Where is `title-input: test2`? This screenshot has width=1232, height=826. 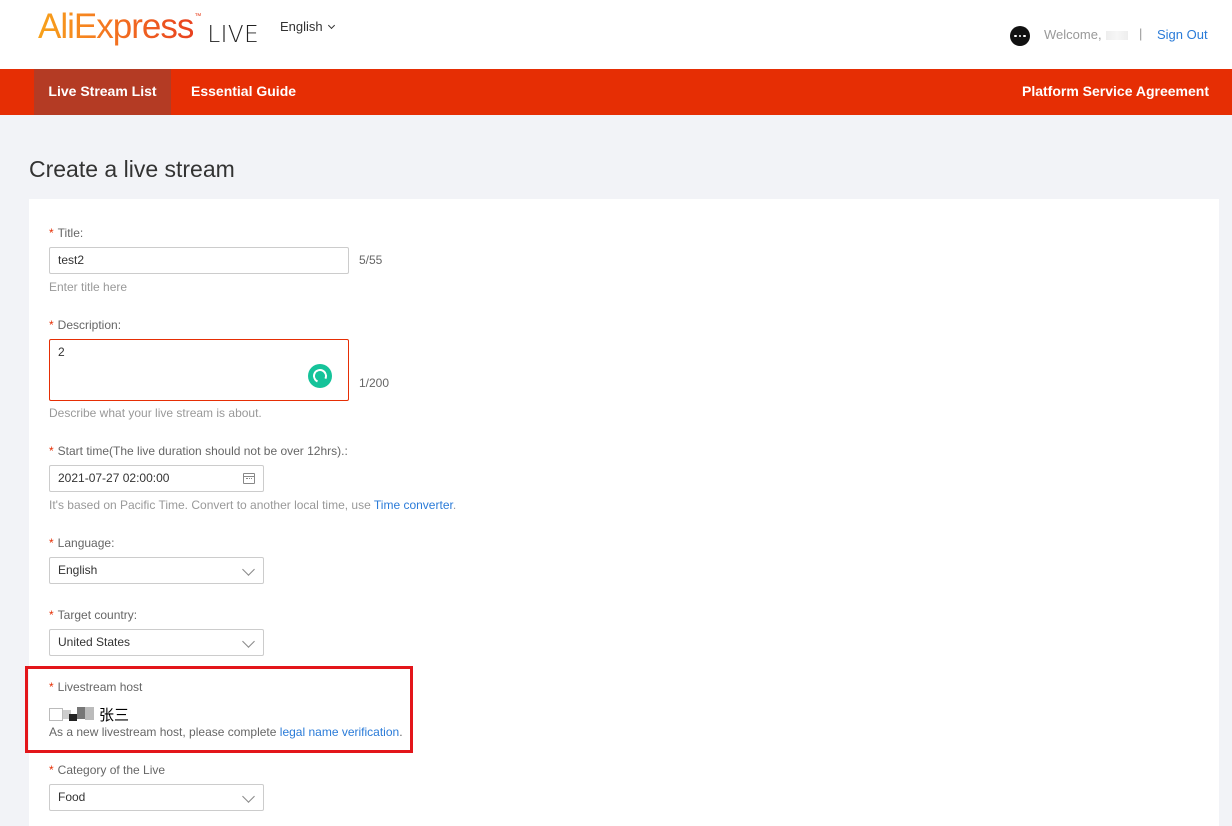
title-input: test2 is located at coordinates (199, 260).